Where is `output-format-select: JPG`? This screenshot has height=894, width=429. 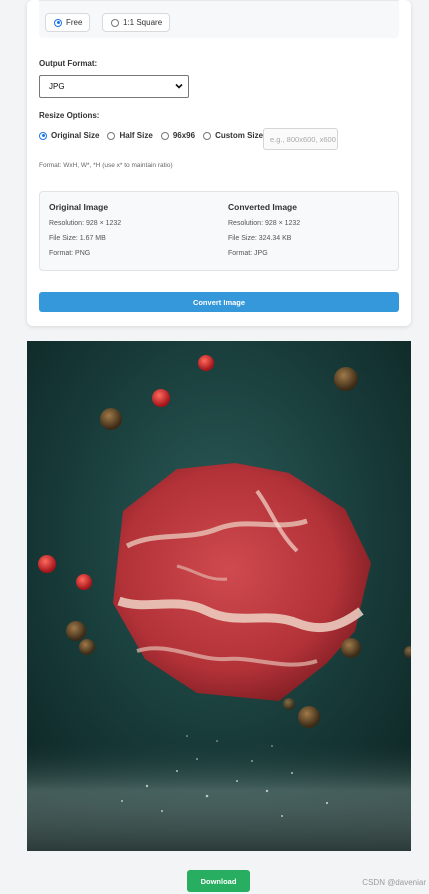 output-format-select: JPG is located at coordinates (114, 86).